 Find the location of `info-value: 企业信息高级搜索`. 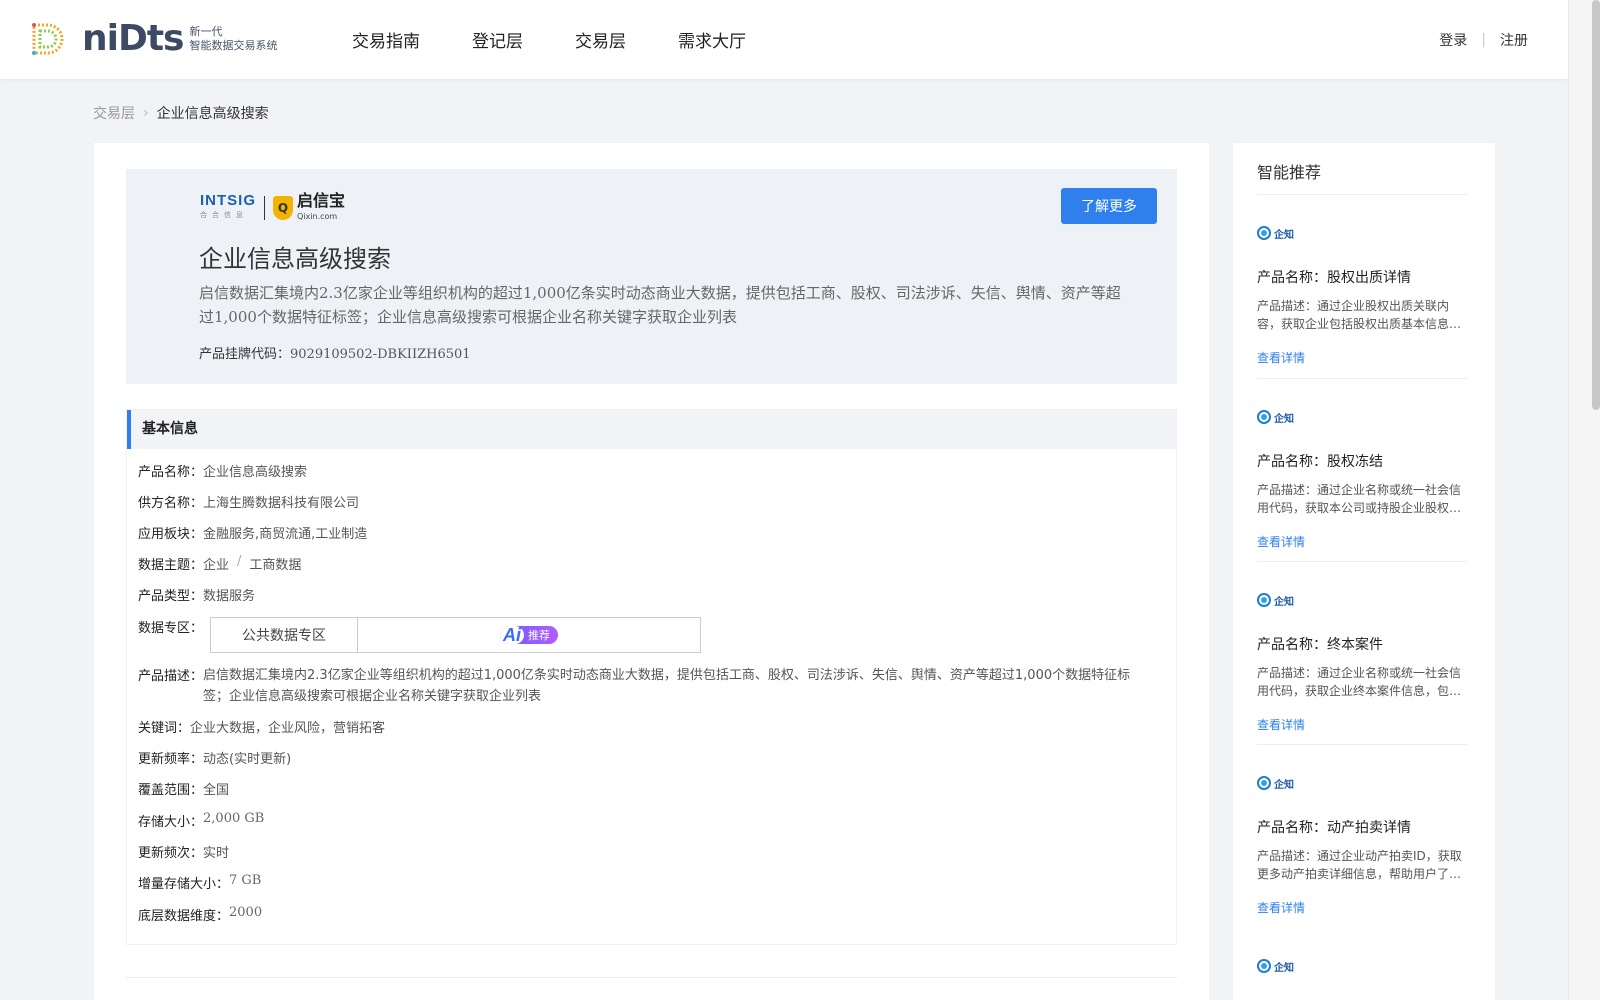

info-value: 企业信息高级搜索 is located at coordinates (255, 472).